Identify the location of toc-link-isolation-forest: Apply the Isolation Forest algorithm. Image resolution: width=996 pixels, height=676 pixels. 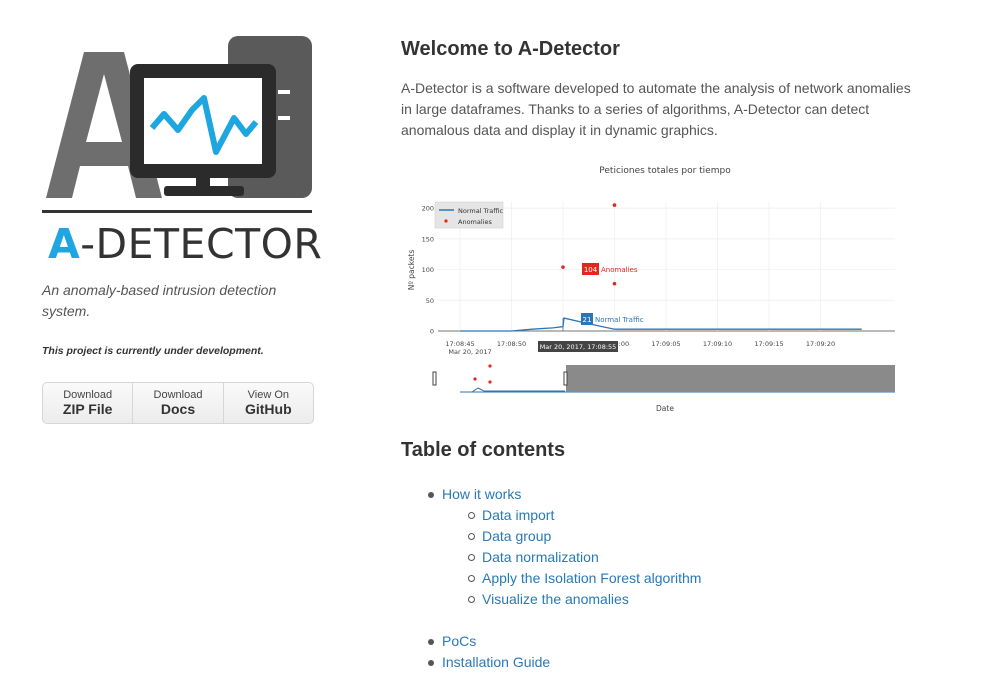
(591, 578).